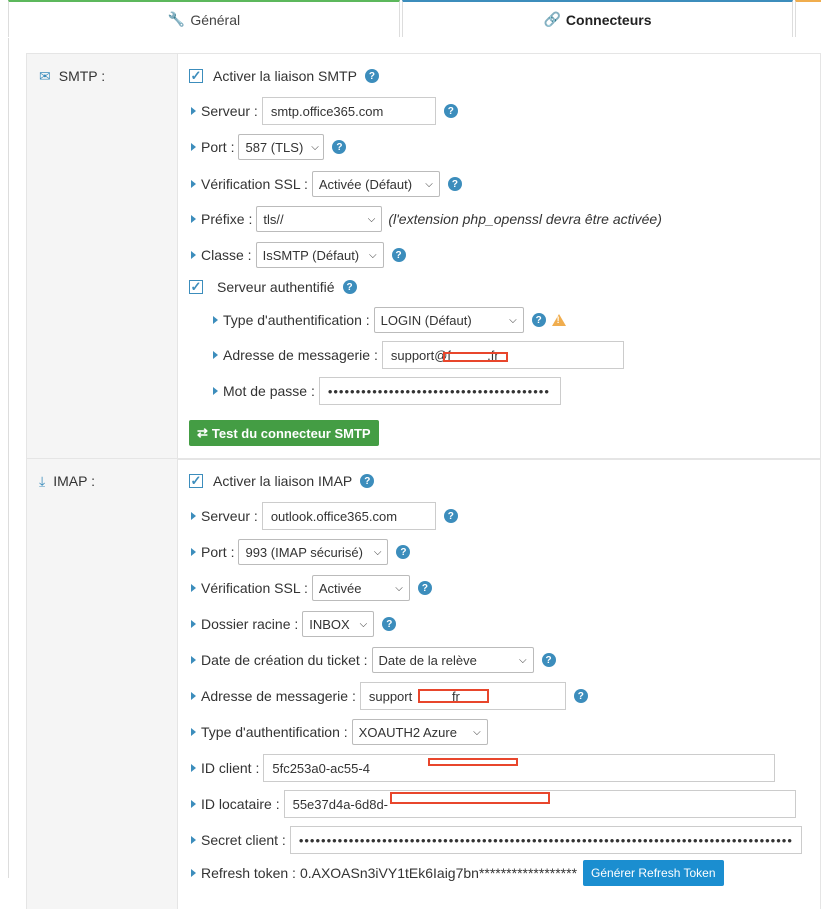 This screenshot has height=909, width=821. What do you see at coordinates (274, 147) in the screenshot?
I see `smtp-port-value: 587 (TLS)` at bounding box center [274, 147].